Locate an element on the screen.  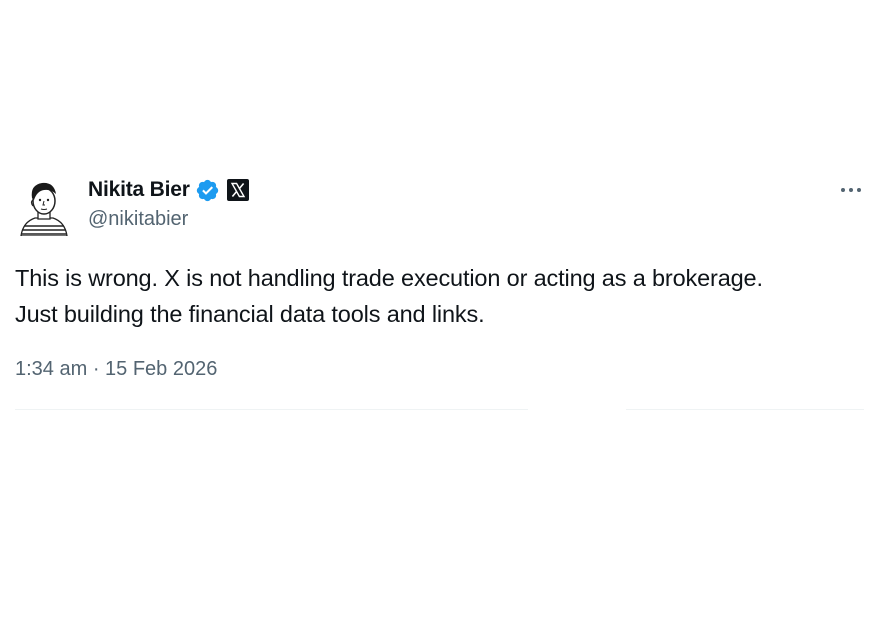
more-options-icon is located at coordinates (851, 197).